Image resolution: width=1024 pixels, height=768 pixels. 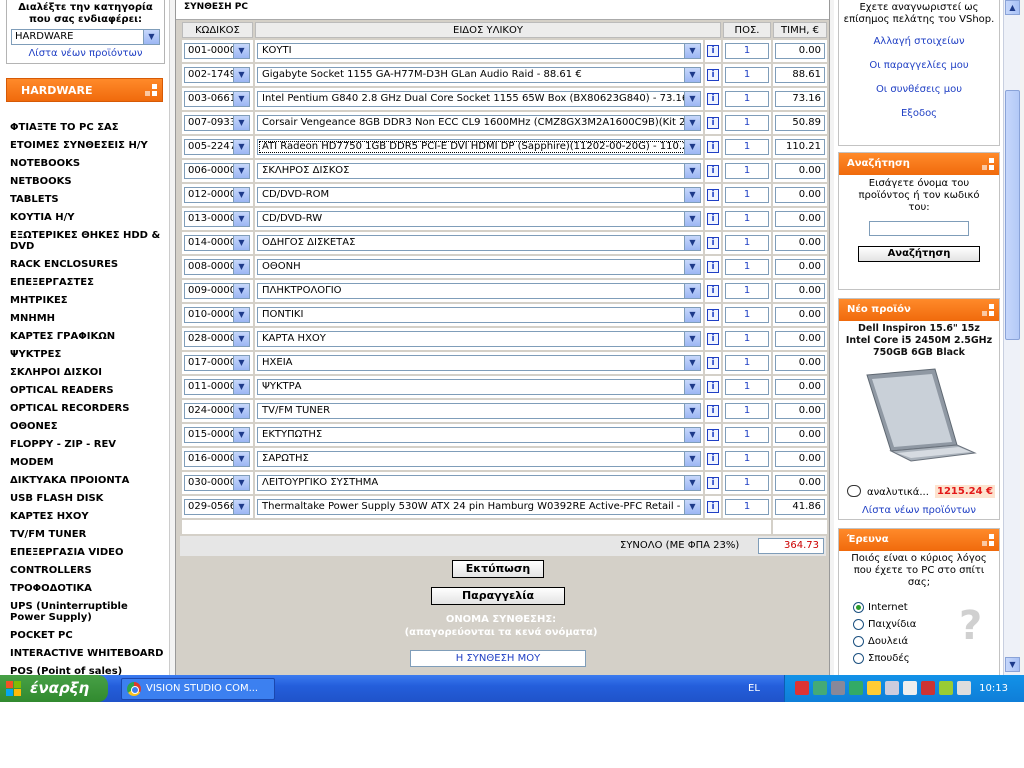 I want to click on category-item: POCKET PC, so click(x=88, y=635).